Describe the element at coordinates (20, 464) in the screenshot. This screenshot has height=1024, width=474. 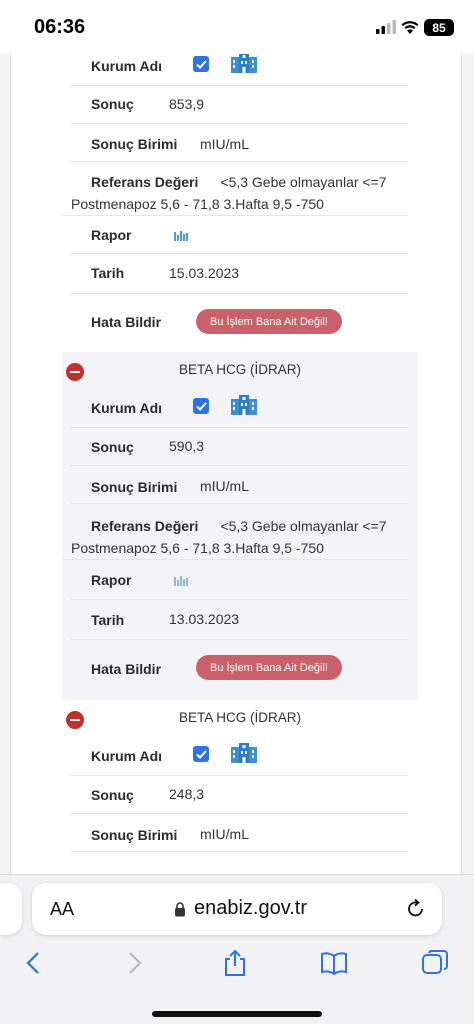
I see `page-frame-left` at that location.